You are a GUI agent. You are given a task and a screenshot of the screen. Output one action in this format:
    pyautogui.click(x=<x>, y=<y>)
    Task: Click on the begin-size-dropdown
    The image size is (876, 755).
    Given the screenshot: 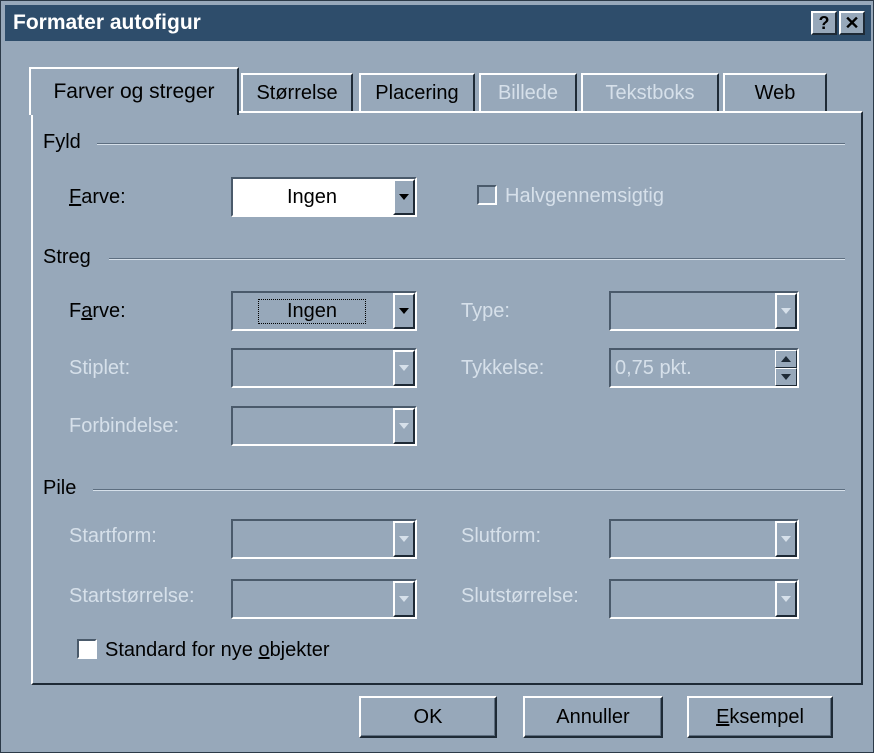 What is the action you would take?
    pyautogui.click(x=324, y=599)
    